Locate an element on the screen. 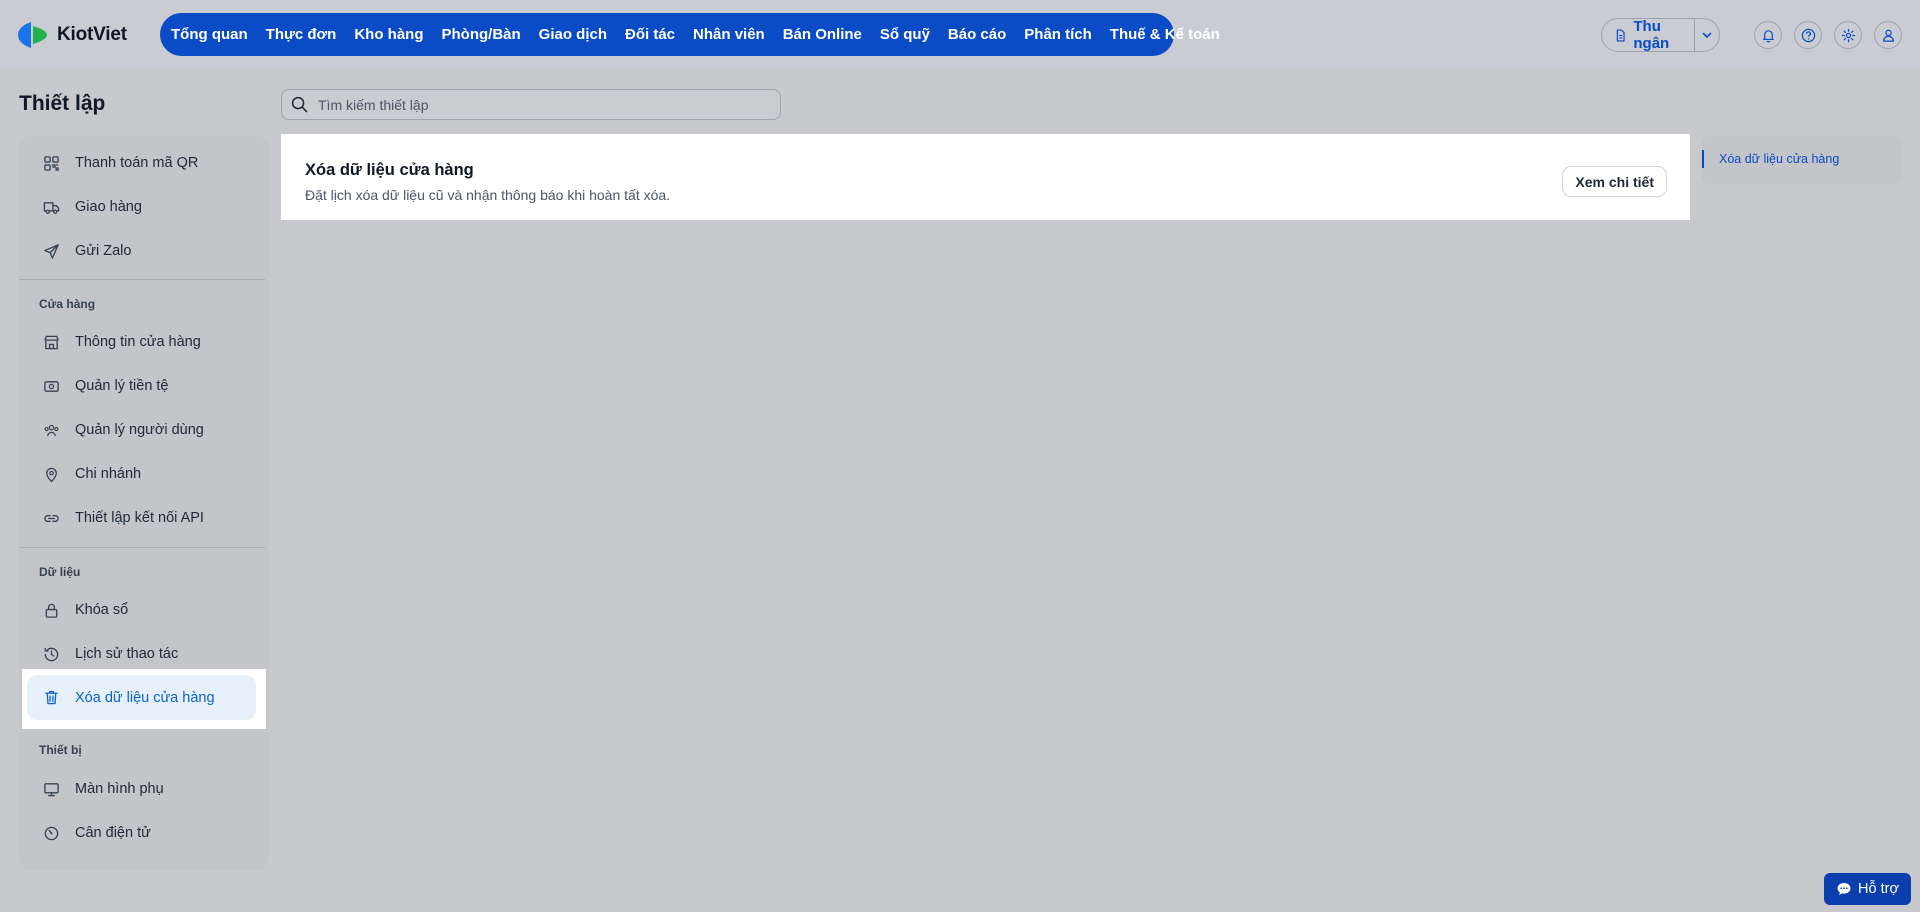  sidebar-item-label: Thiết lập kết nối API is located at coordinates (139, 518).